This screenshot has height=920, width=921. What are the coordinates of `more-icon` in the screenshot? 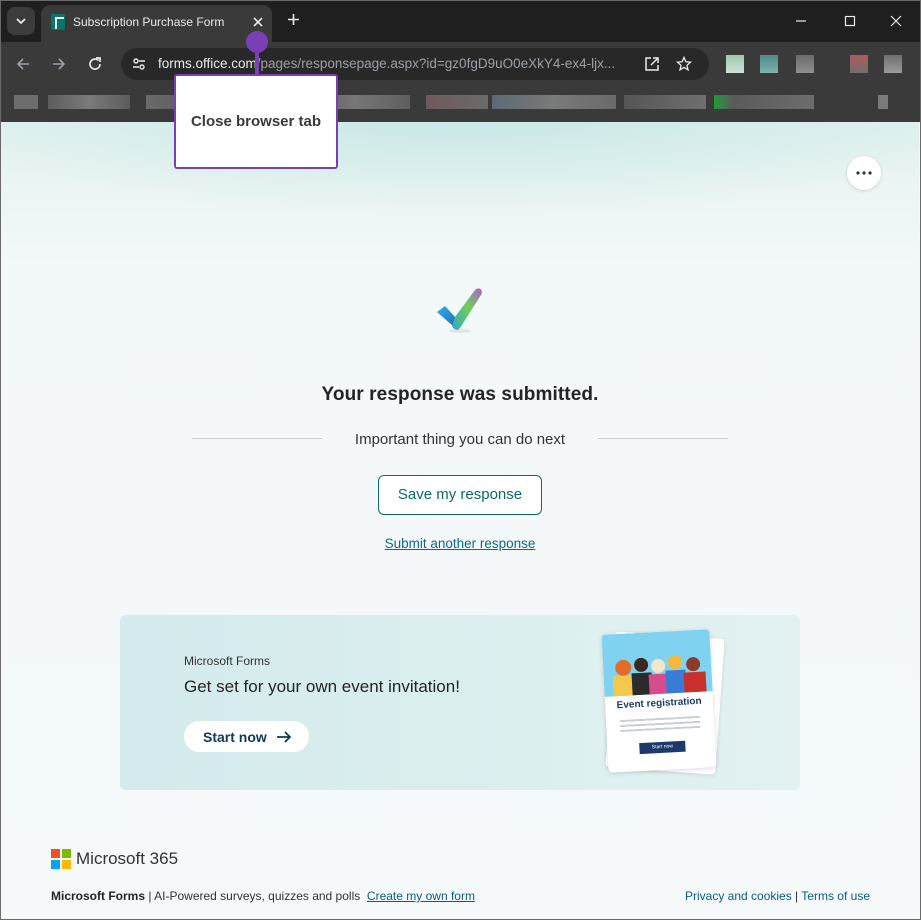 It's located at (864, 173).